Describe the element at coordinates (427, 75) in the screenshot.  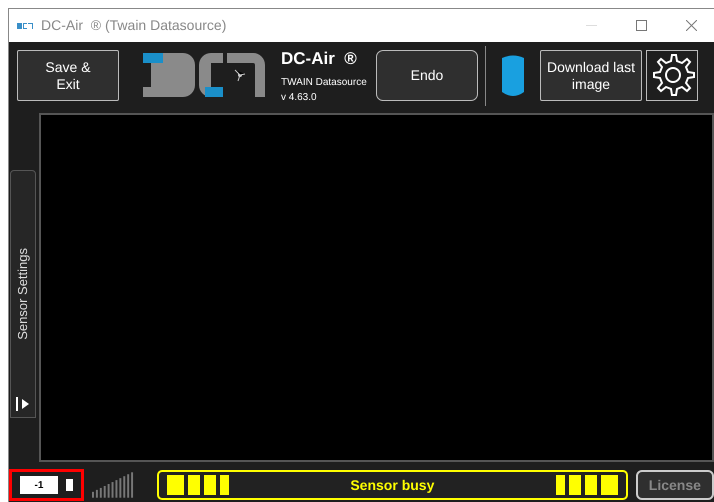
I see `endo-button: Endo` at that location.